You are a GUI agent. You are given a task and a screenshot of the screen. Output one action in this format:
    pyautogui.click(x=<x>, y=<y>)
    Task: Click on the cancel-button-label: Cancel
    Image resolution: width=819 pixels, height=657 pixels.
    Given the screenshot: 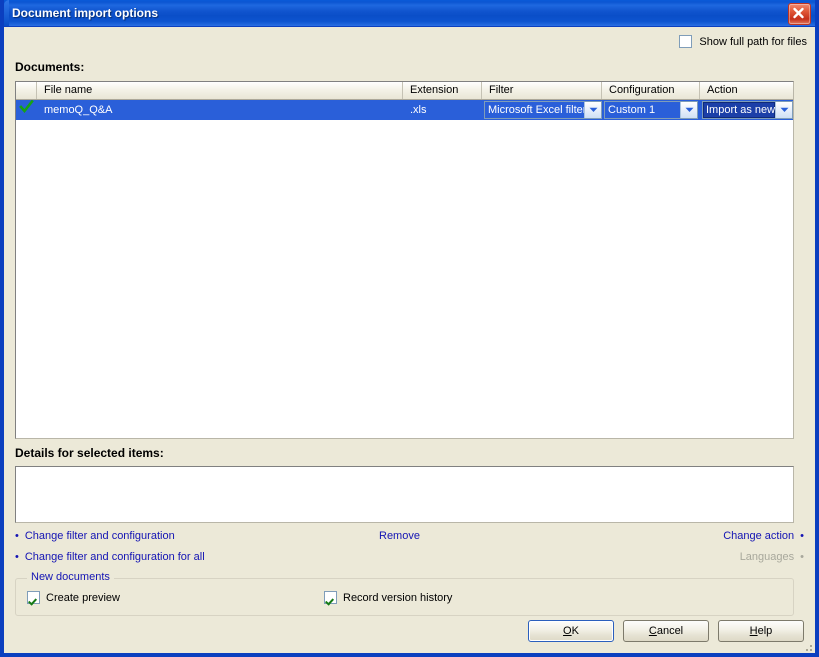 What is the action you would take?
    pyautogui.click(x=666, y=631)
    